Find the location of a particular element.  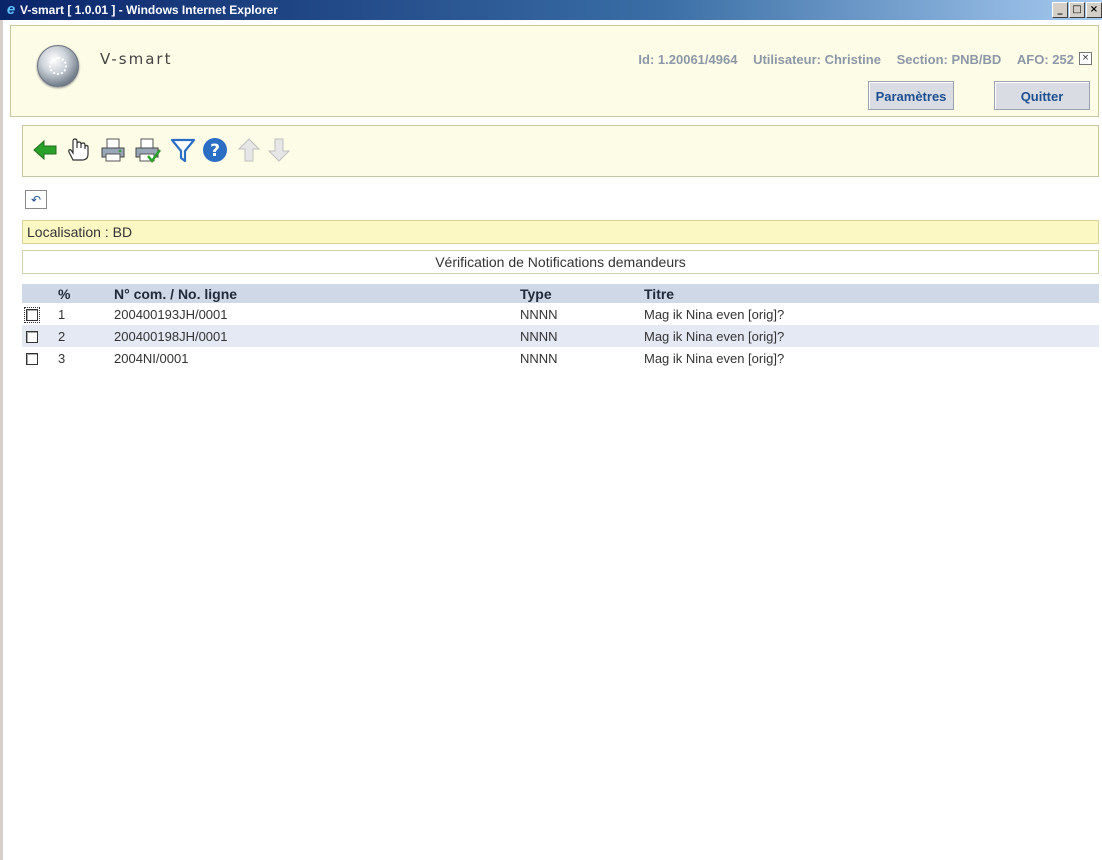

col-type: Type is located at coordinates (578, 293).